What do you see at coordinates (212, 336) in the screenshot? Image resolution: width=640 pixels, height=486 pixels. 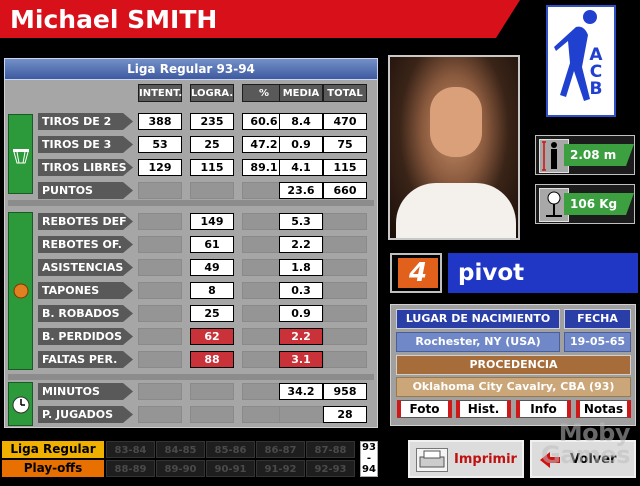 I see `stat-cell: 62` at bounding box center [212, 336].